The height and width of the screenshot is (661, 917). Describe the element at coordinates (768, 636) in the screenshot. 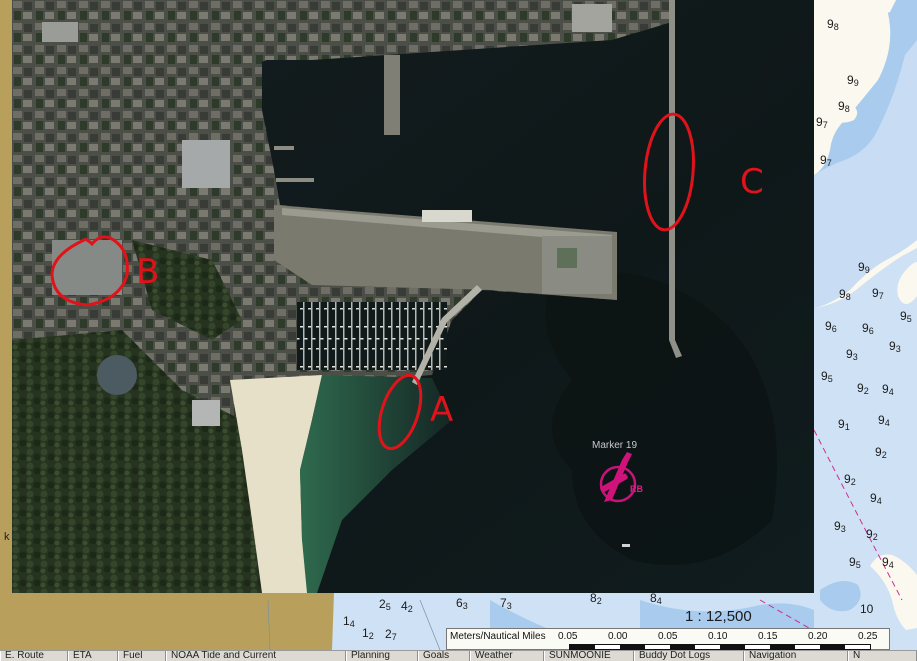

I see `scale-tick: 0.15` at that location.